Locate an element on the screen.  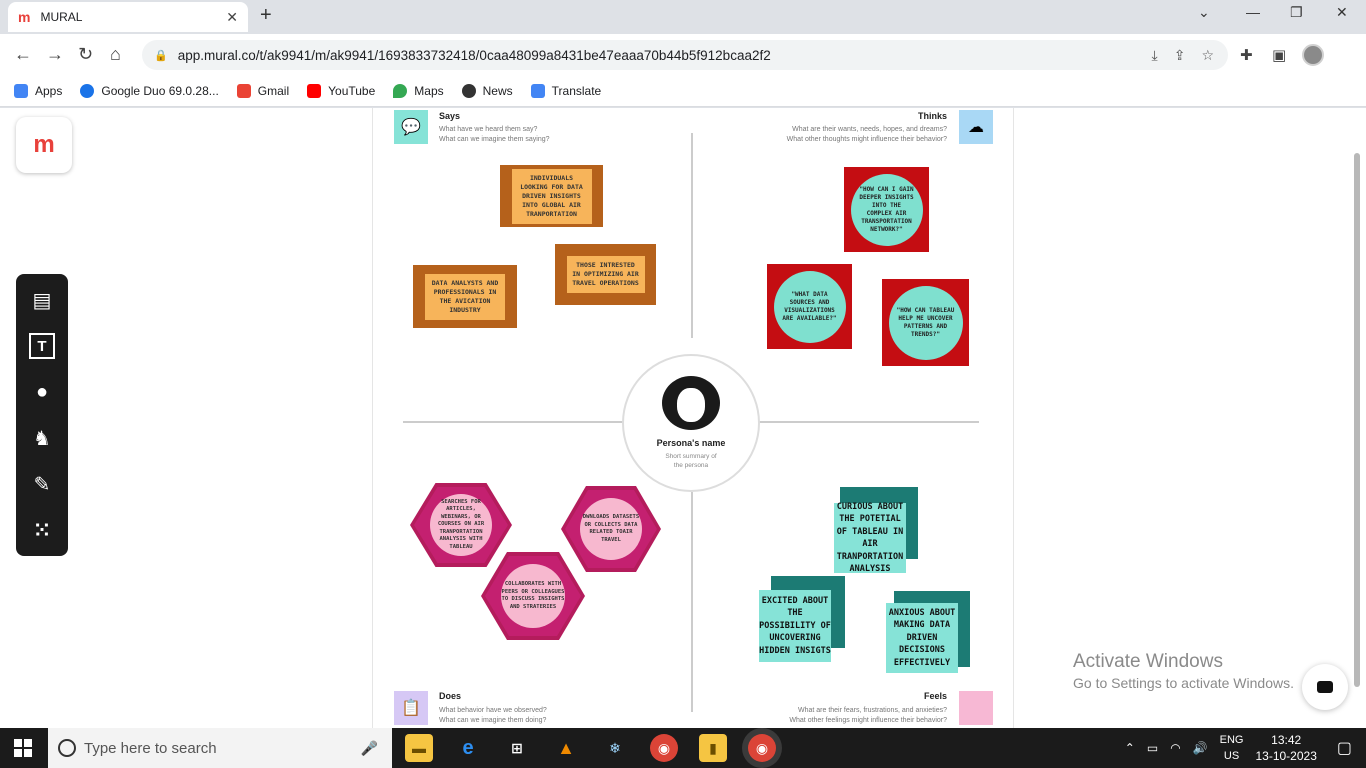
translate-icon is located at coordinates (537, 91).